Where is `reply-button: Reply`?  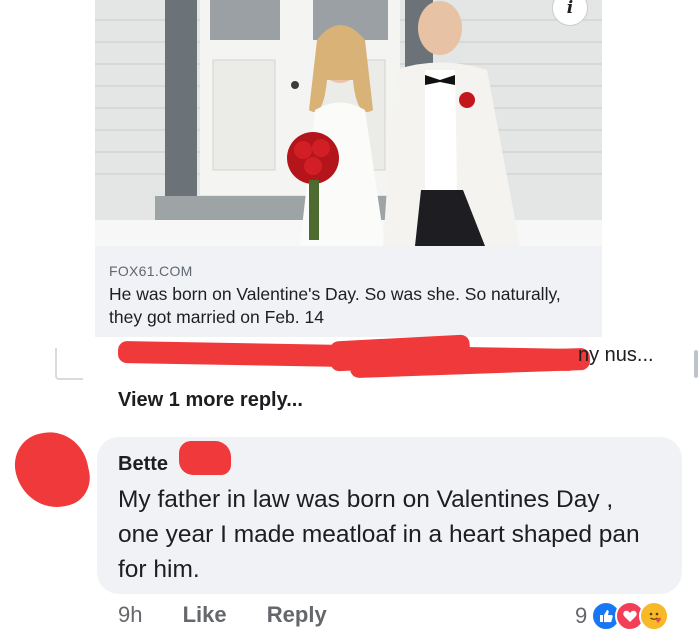
reply-button: Reply is located at coordinates (297, 615).